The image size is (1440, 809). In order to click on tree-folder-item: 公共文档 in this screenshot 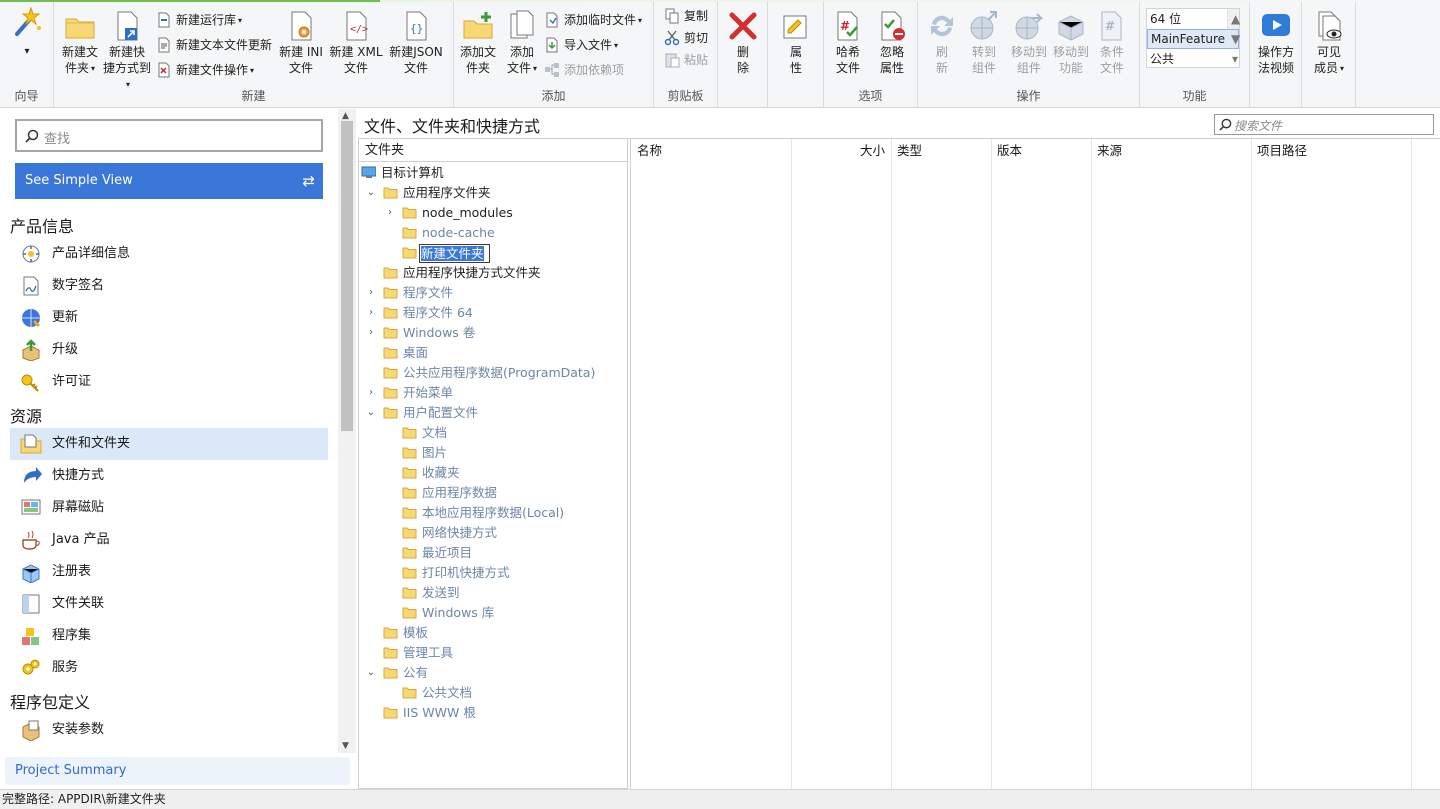, I will do `click(493, 693)`.